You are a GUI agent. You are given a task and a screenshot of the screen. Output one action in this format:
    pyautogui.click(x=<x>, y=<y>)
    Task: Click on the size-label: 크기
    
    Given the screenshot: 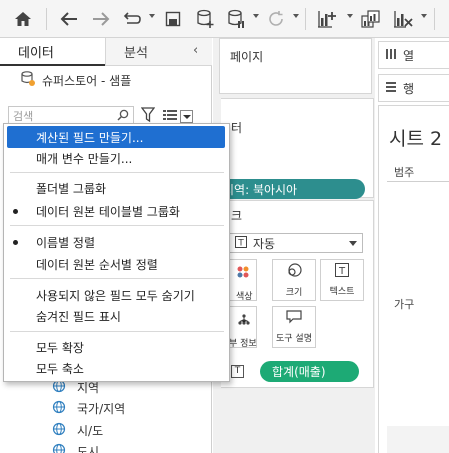 What is the action you would take?
    pyautogui.click(x=294, y=293)
    